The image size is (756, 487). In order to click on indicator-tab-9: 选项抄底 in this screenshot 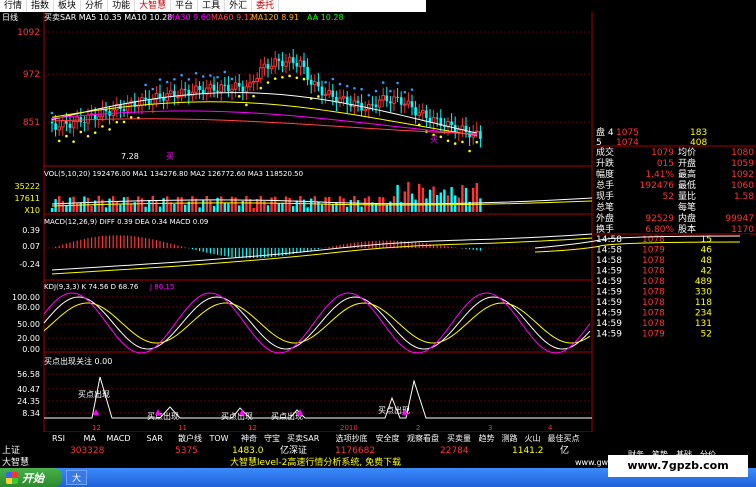, I will do `click(352, 438)`.